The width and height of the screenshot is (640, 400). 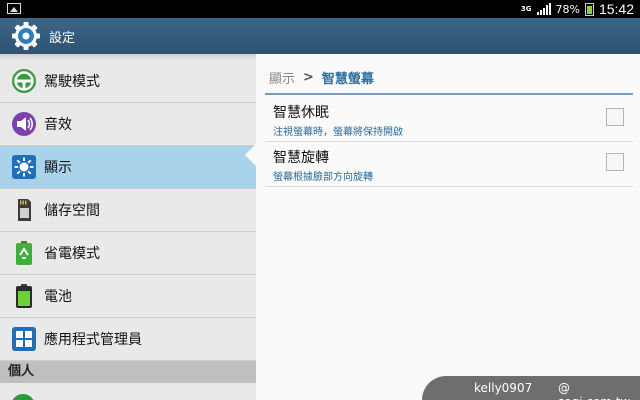 I want to click on recycle-battery-icon, so click(x=24, y=253).